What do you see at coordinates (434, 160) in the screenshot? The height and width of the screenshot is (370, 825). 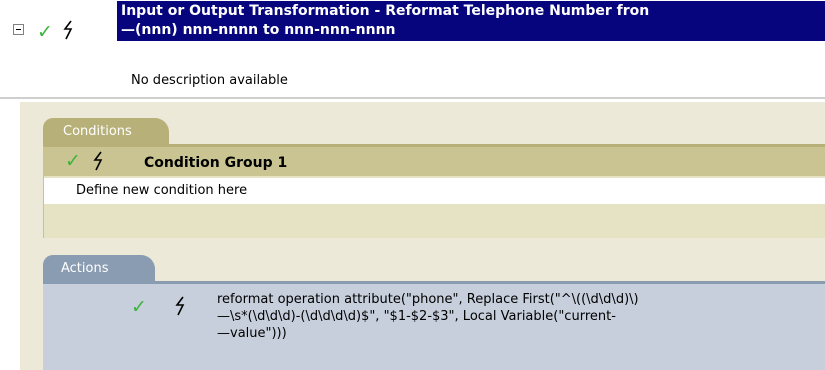 I see `condition-group-header: ✓ Condition Group 1` at bounding box center [434, 160].